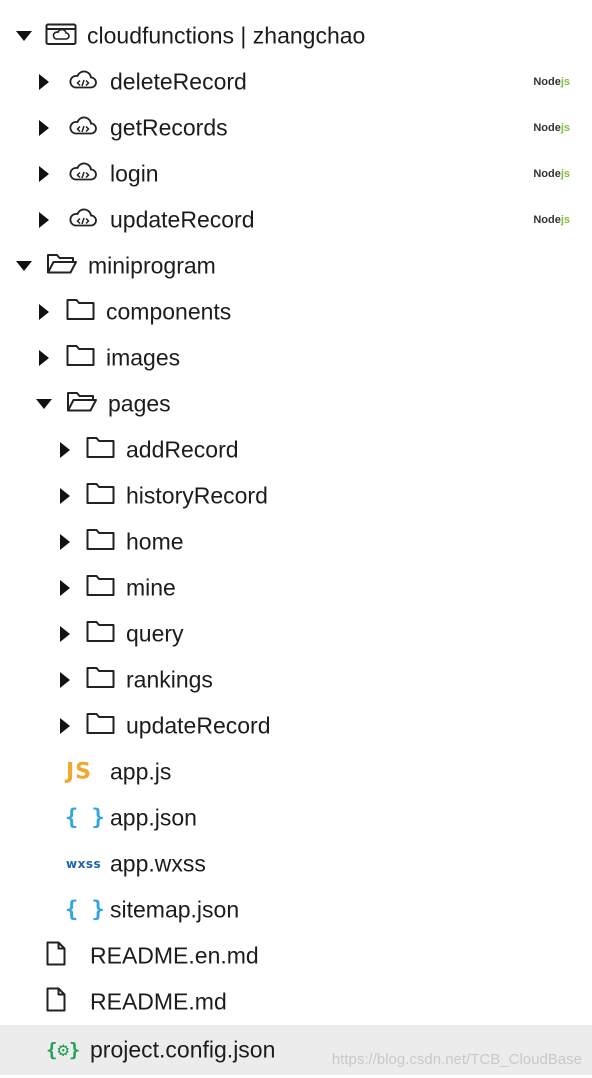 This screenshot has width=592, height=1078. What do you see at coordinates (178, 81) in the screenshot?
I see `tree-item-label: deleteRecord` at bounding box center [178, 81].